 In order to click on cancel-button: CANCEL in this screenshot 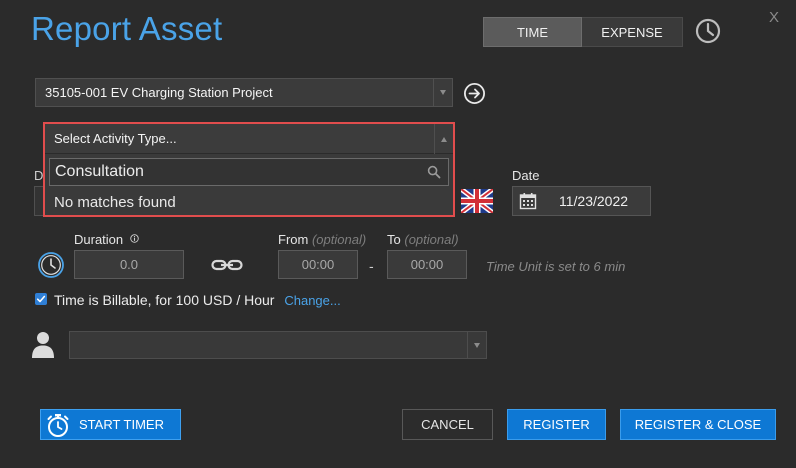, I will do `click(447, 424)`.